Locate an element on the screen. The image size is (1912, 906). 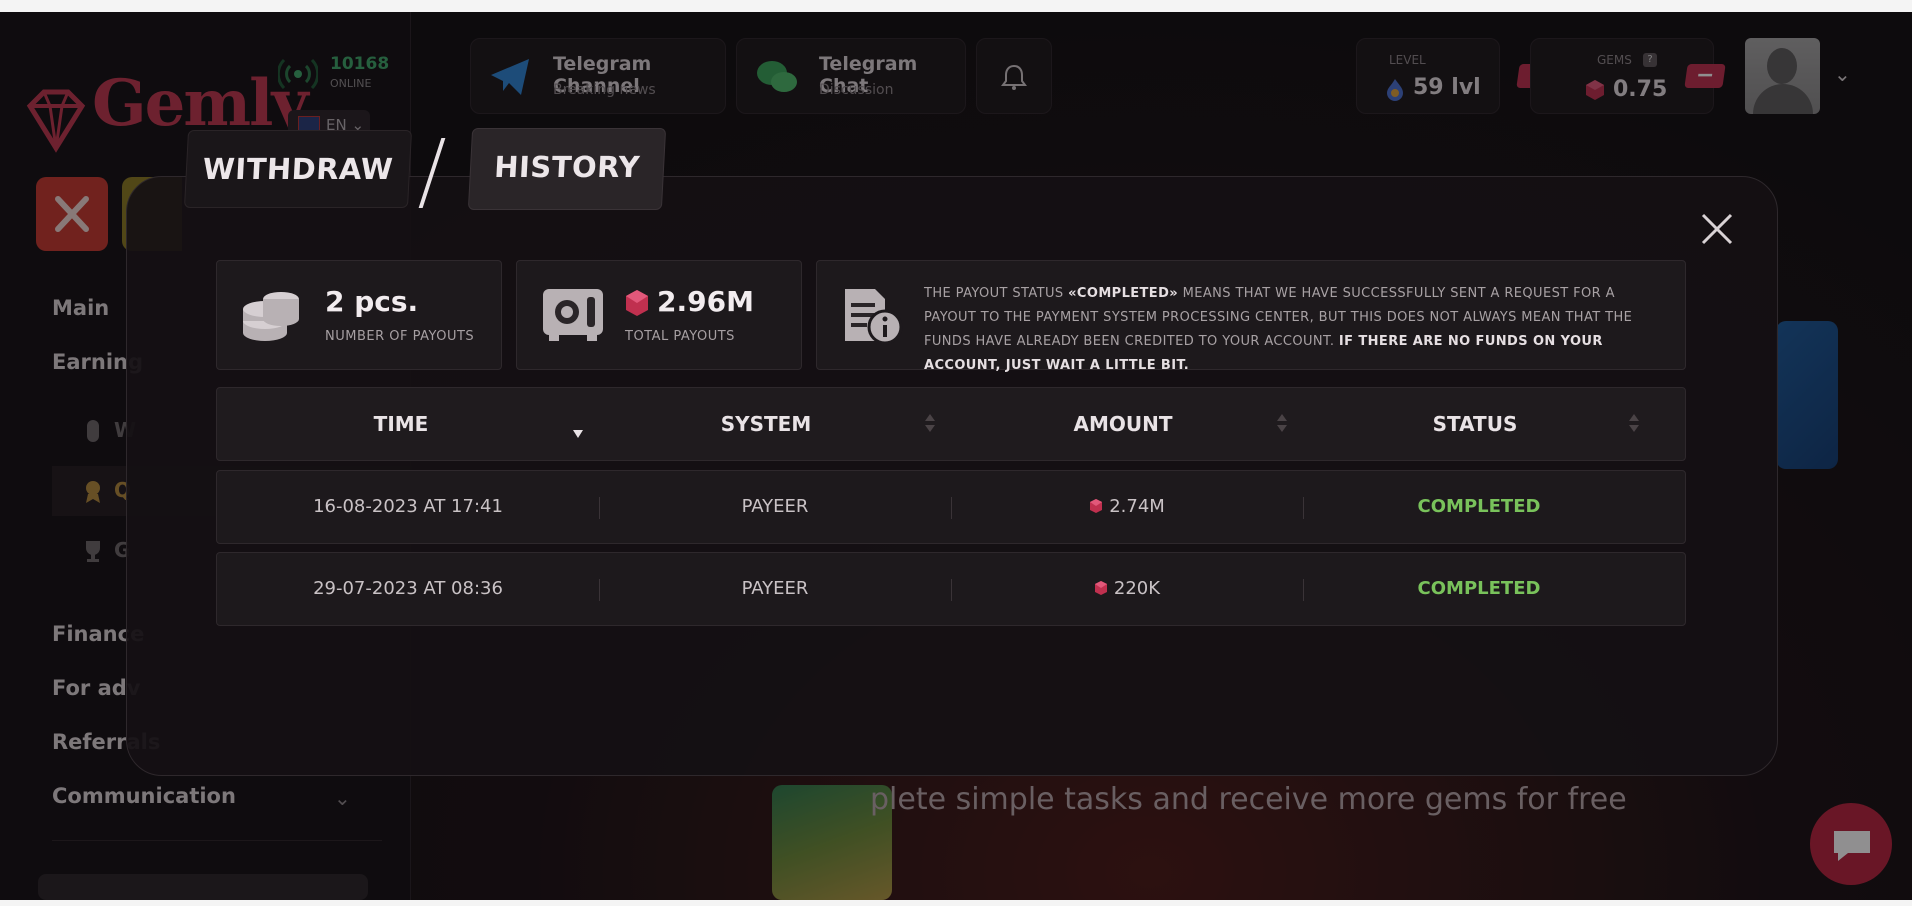
total-payouts-value: 2.96M is located at coordinates (705, 301).